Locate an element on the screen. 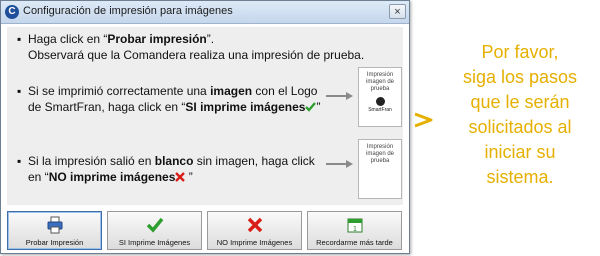  step2-line2-bold: SI imprime imágenes is located at coordinates (245, 107).